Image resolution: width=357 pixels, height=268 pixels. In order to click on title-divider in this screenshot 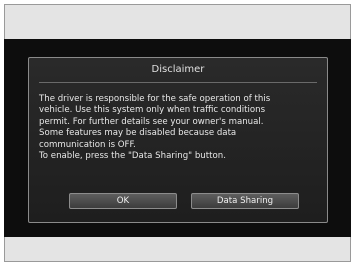, I will do `click(178, 82)`.